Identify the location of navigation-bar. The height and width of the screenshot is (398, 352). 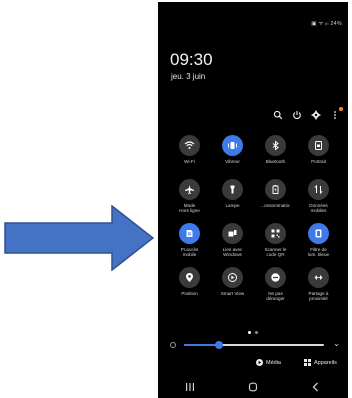
(253, 387).